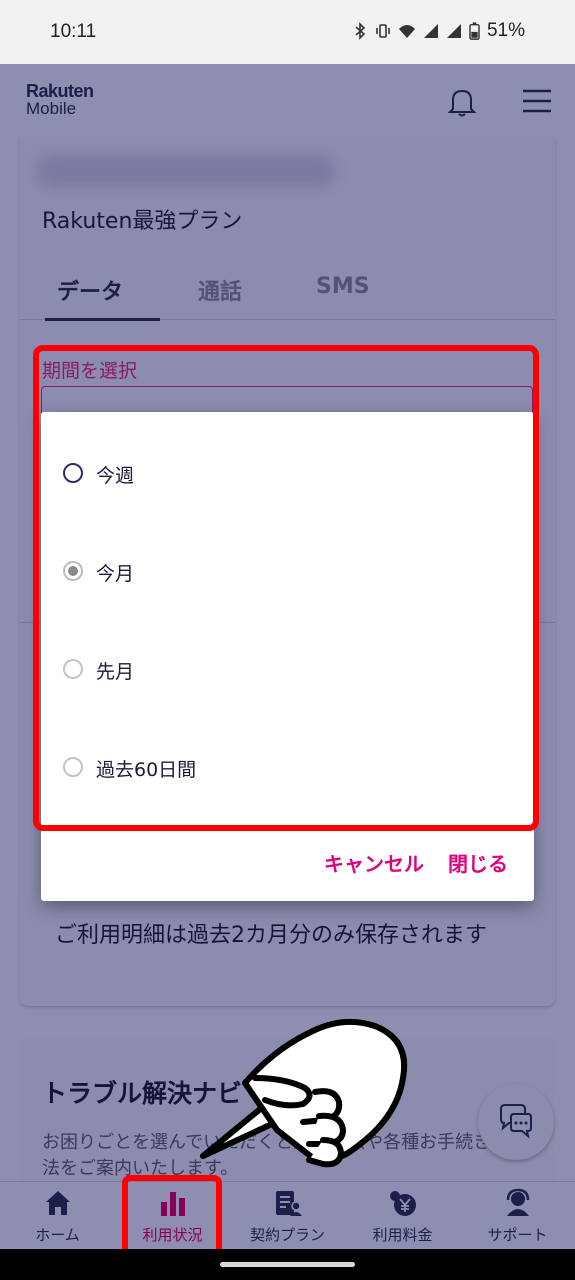 The image size is (575, 1280). Describe the element at coordinates (57, 1235) in the screenshot. I see `nav-label: ホーム` at that location.